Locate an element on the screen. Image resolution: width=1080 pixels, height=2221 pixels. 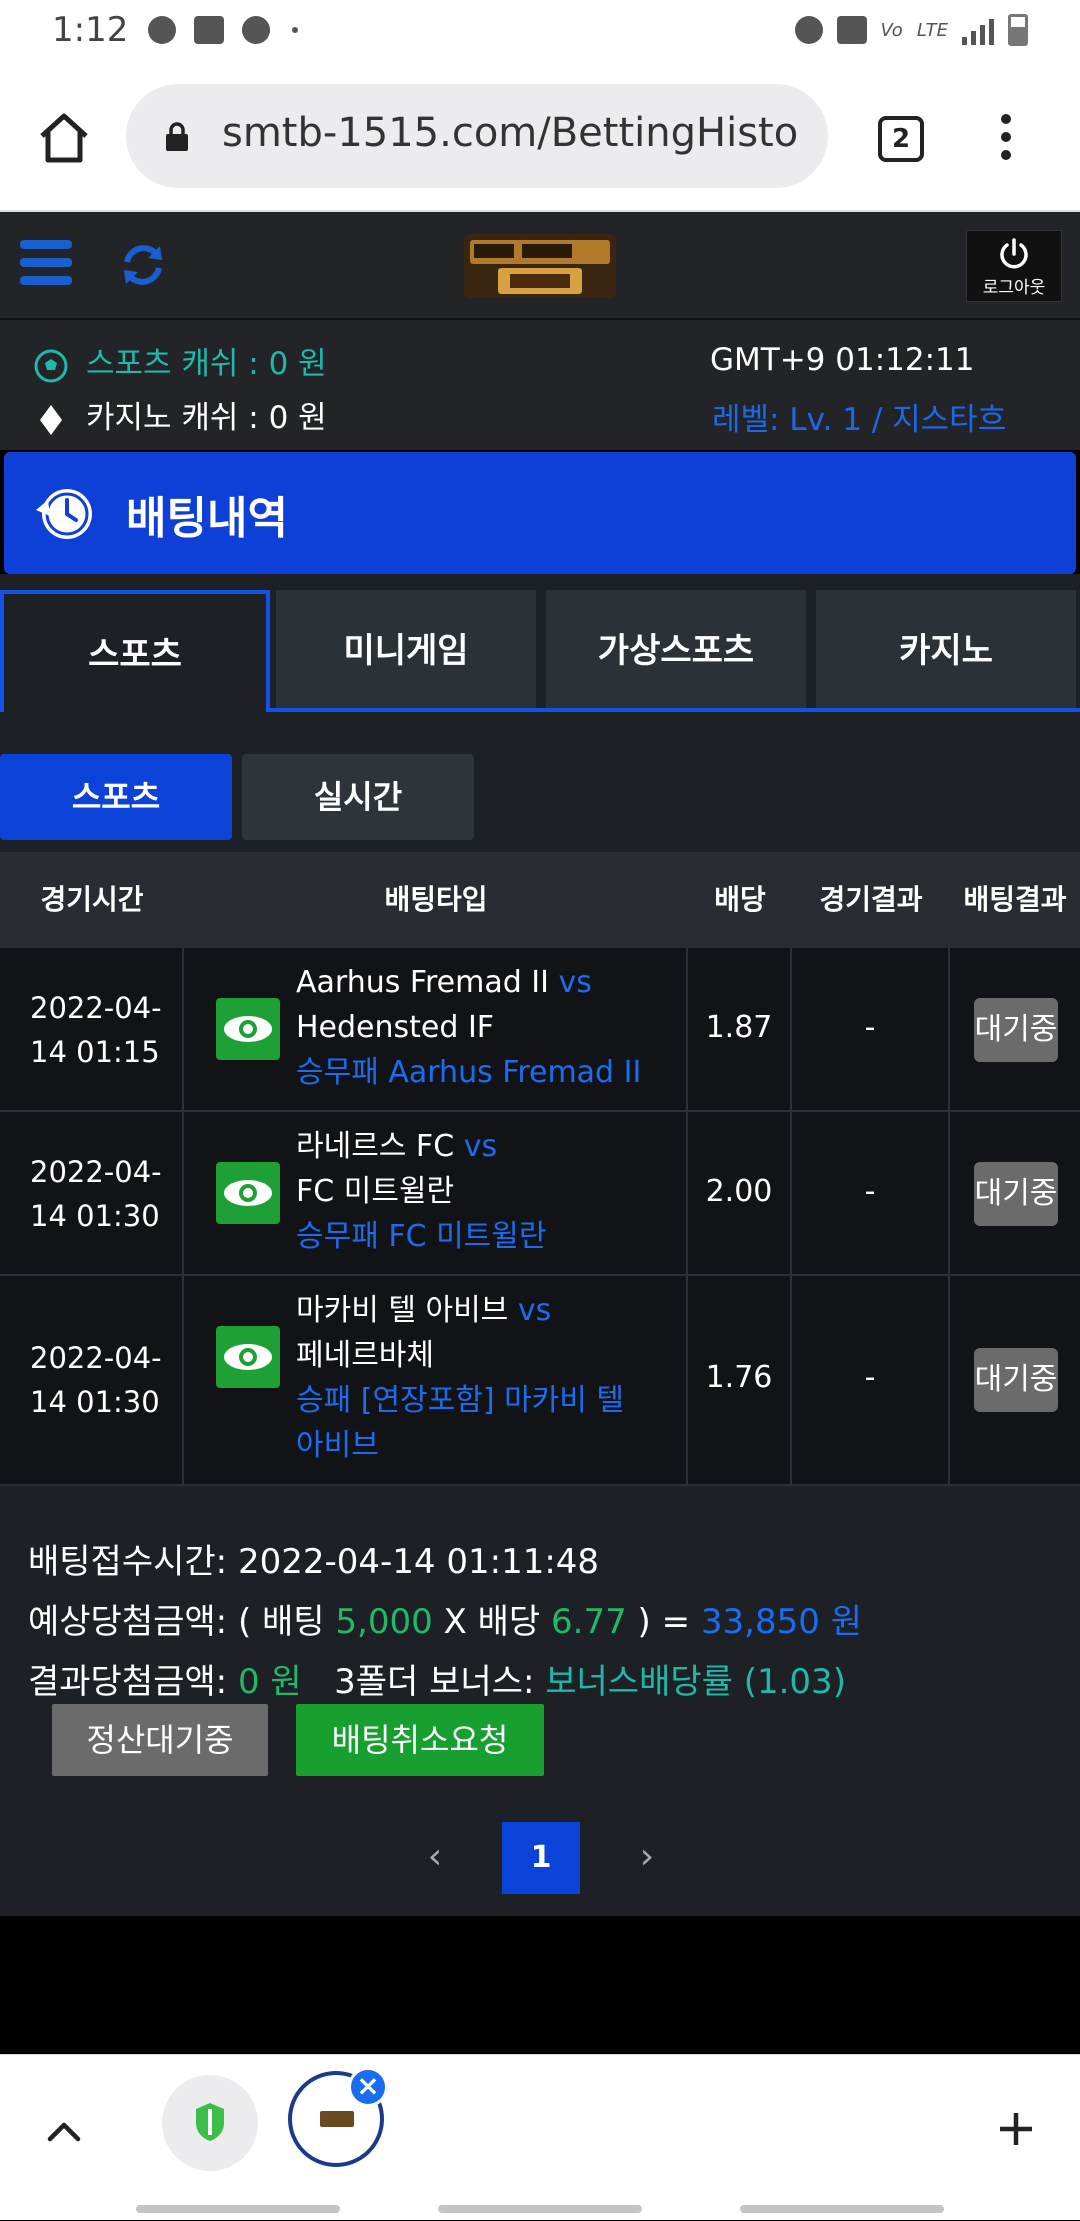
match-info: 라네르스 FC vs FC 미트윌란 승무패 FC 미트윌란 is located at coordinates (486, 1191).